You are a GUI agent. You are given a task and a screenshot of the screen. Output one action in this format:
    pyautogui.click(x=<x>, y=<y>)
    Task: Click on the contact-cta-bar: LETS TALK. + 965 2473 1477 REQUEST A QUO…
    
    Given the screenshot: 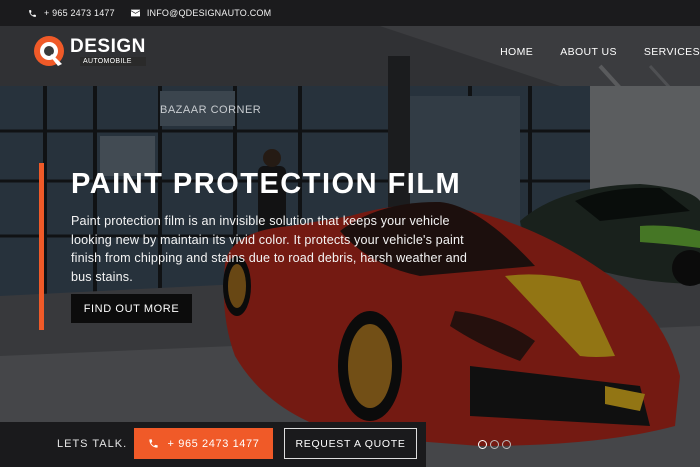 What is the action you would take?
    pyautogui.click(x=213, y=444)
    